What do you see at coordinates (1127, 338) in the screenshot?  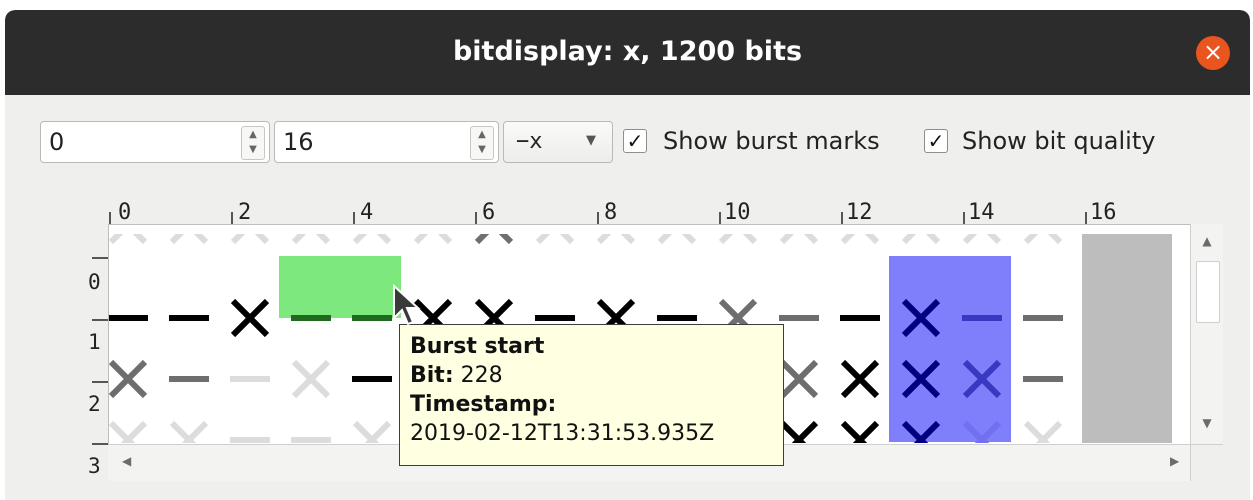 I see `out-of-range-area` at bounding box center [1127, 338].